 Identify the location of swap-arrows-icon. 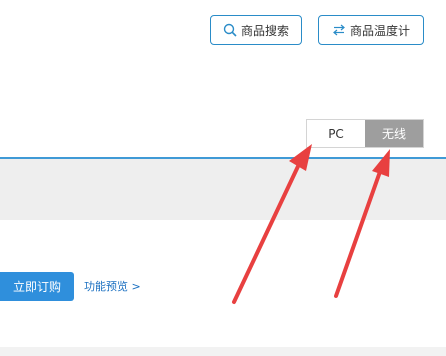
(339, 30).